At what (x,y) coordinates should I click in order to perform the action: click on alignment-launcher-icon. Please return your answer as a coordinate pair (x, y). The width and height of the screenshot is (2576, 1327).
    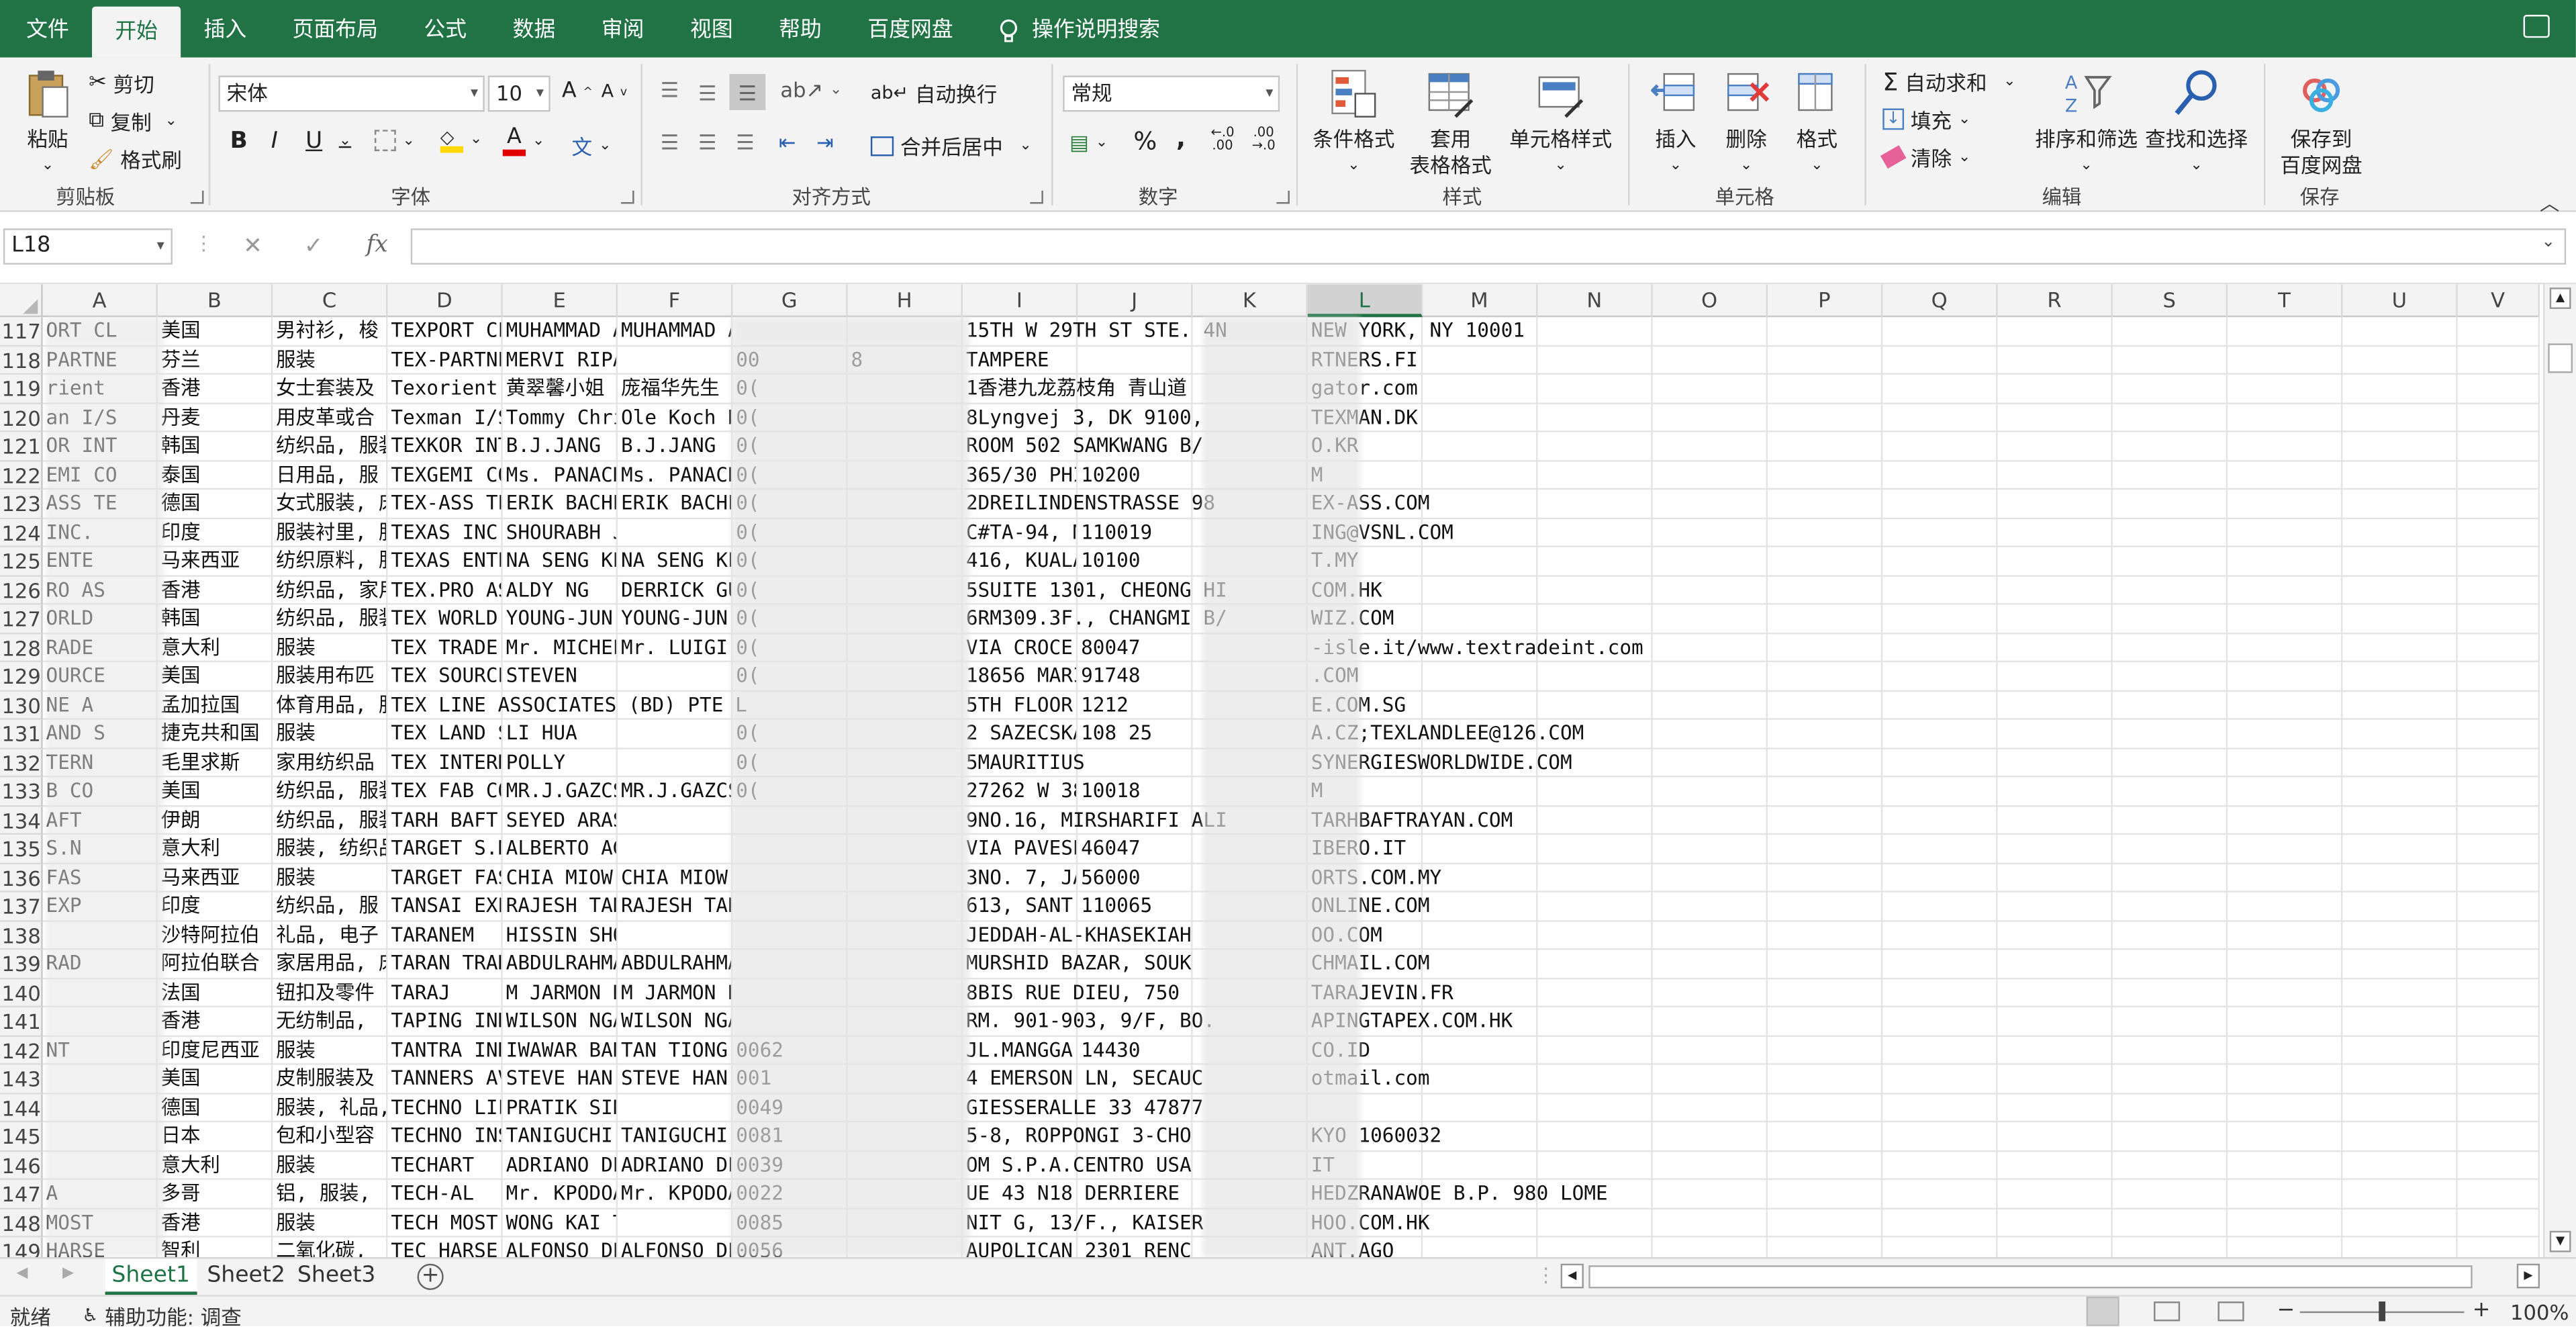
    Looking at the image, I should click on (1036, 197).